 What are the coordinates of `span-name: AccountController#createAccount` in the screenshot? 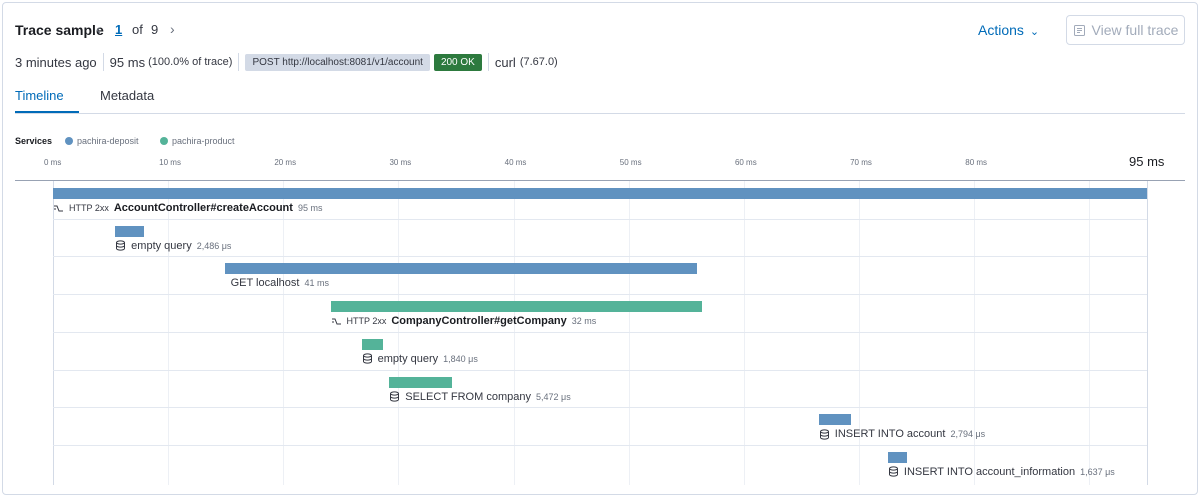 It's located at (203, 208).